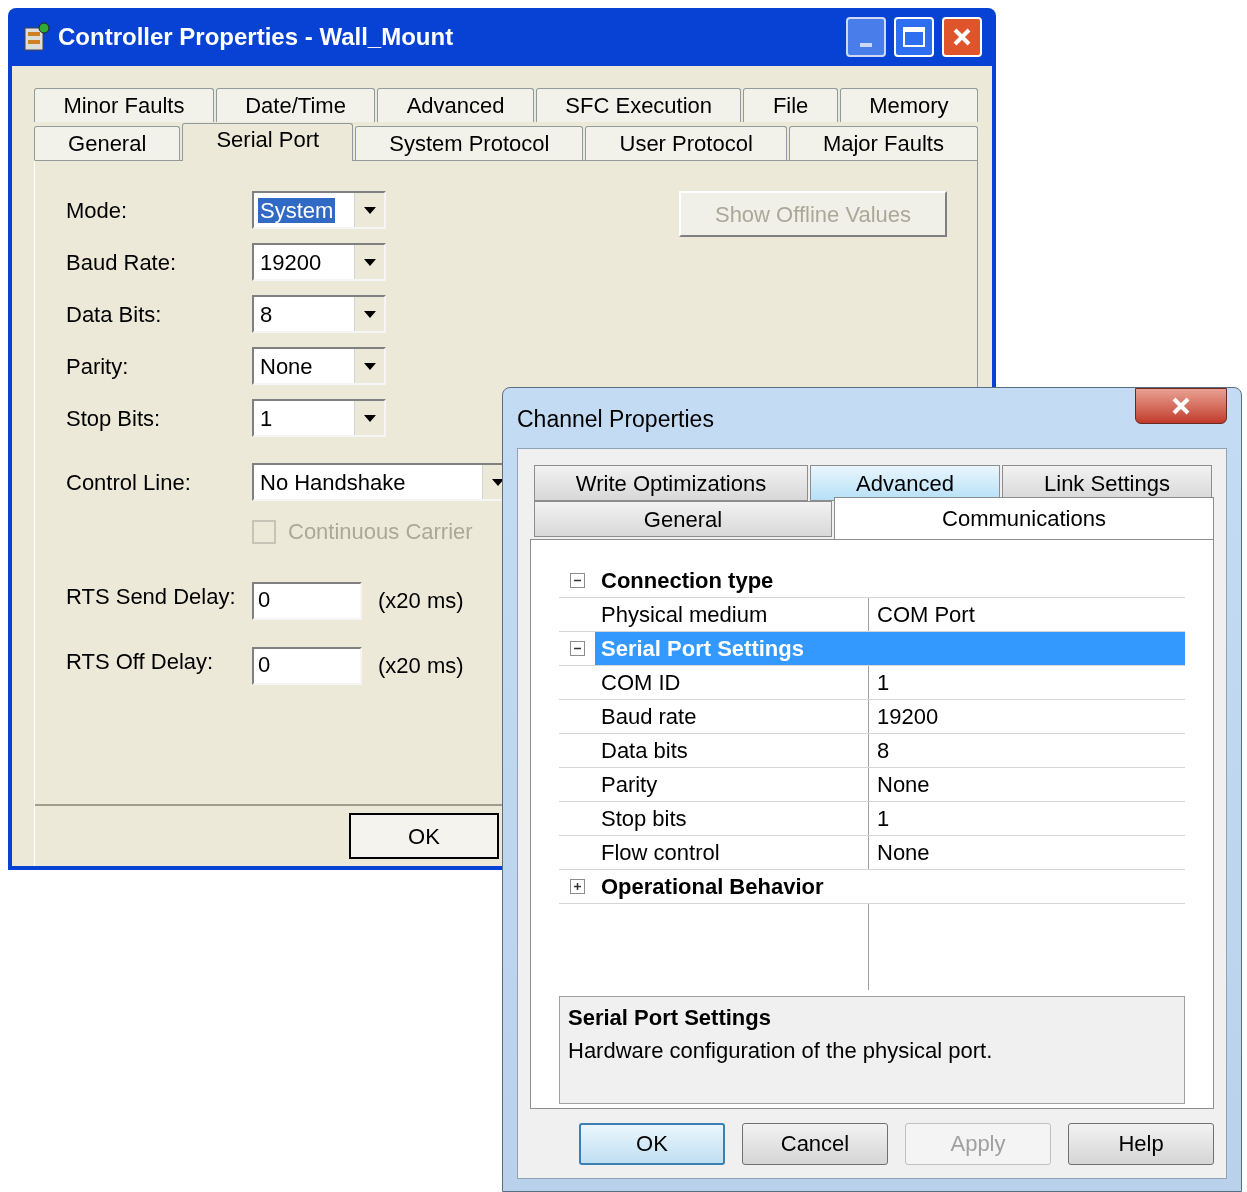 Image resolution: width=1247 pixels, height=1192 pixels. Describe the element at coordinates (872, 887) in the screenshot. I see `category-row: Operational Behavior` at that location.